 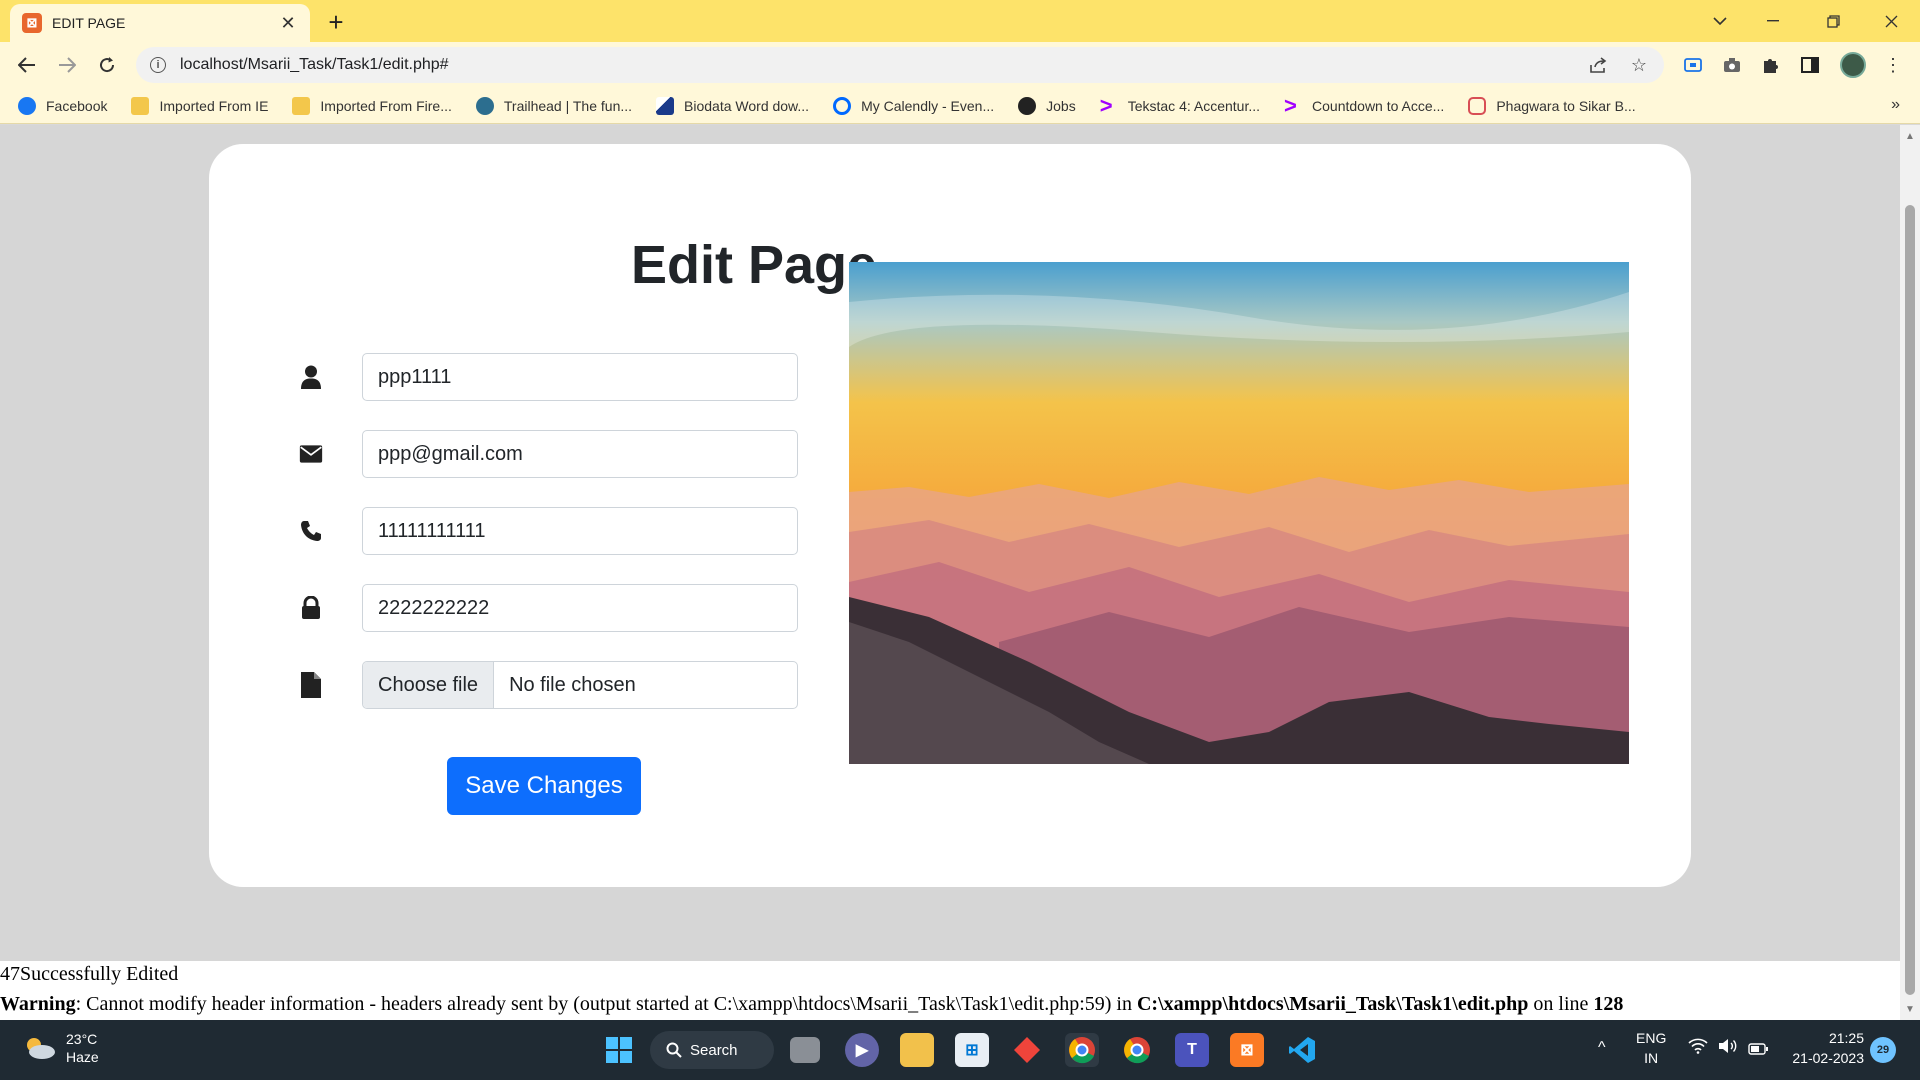 I want to click on browser-tab-active: ⊠ EDIT PAGE ✕, so click(x=160, y=23).